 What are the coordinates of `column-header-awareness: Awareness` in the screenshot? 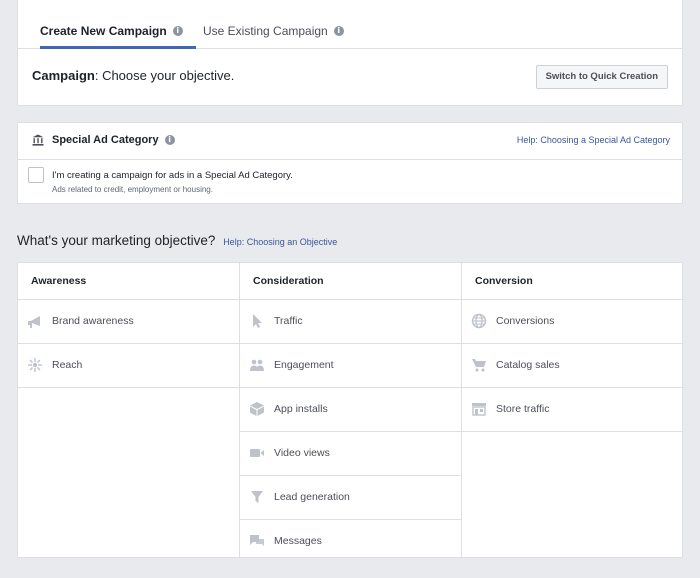 It's located at (128, 281).